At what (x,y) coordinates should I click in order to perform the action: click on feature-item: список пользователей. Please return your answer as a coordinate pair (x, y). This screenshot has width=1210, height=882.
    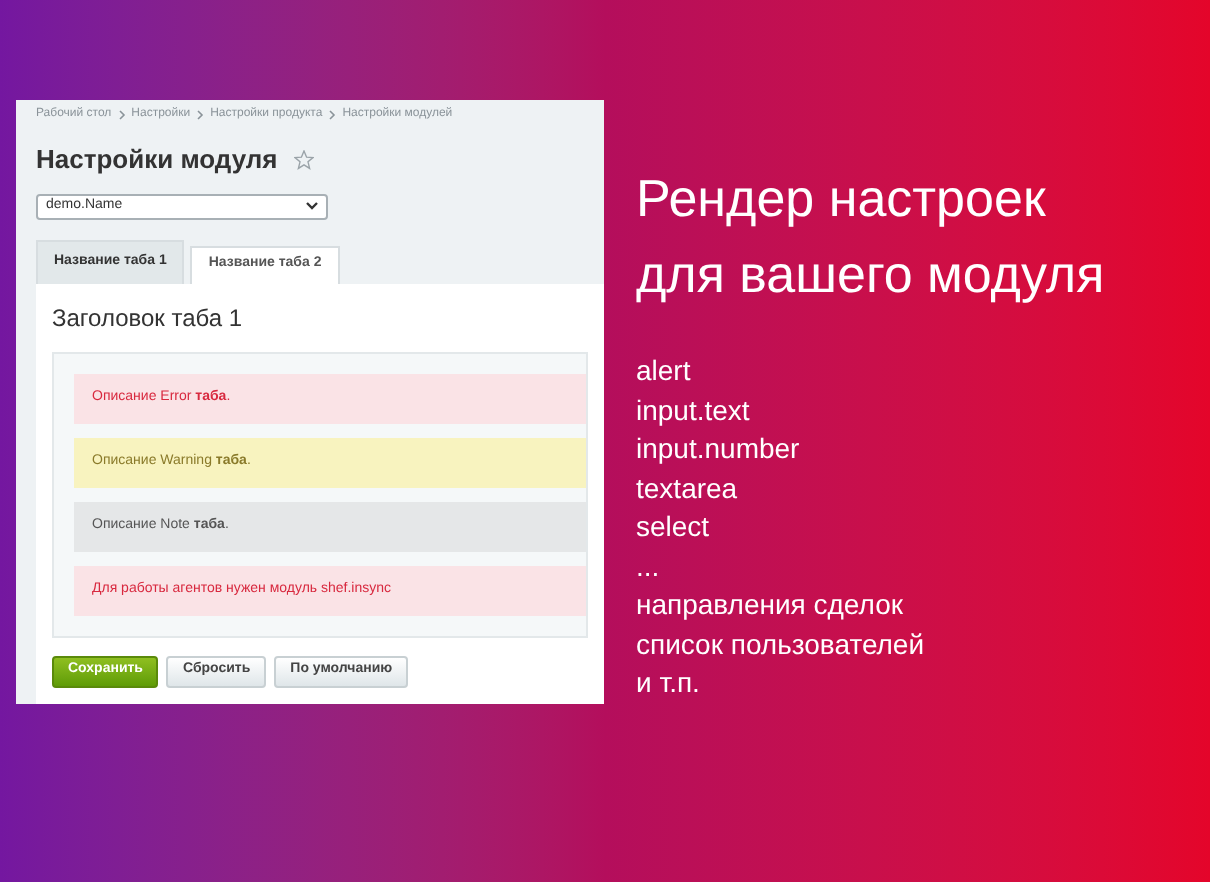
    Looking at the image, I should click on (781, 644).